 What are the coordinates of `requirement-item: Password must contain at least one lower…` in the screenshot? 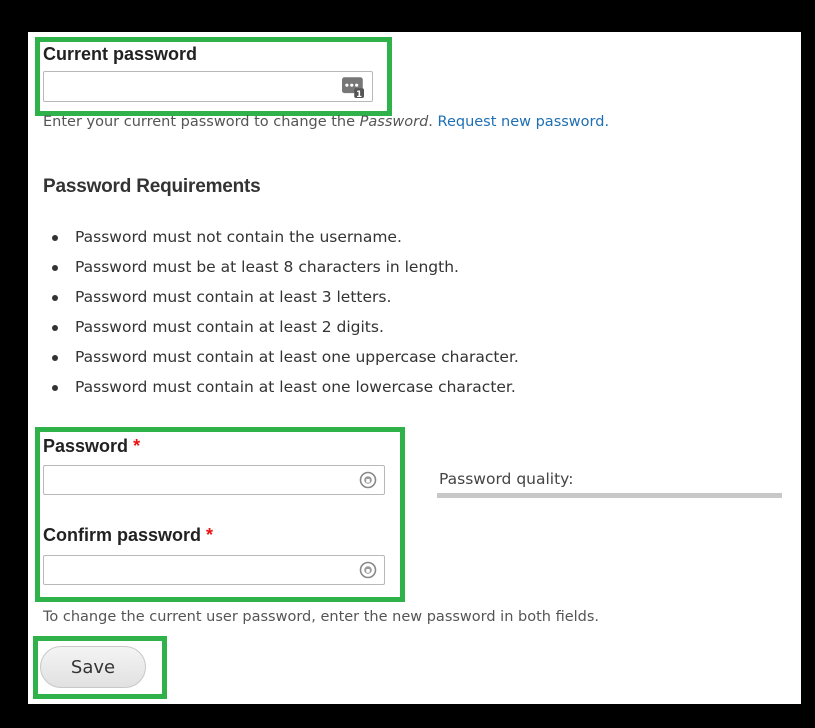 It's located at (283, 387).